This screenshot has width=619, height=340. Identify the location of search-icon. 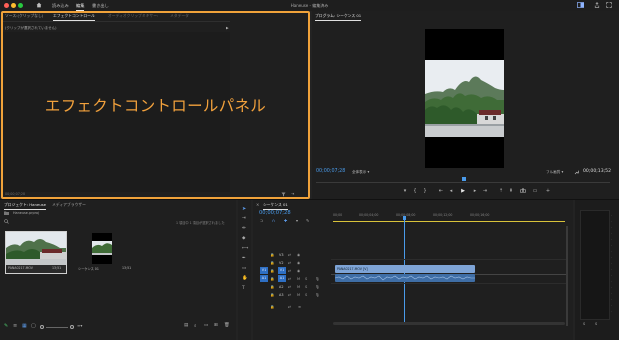
(6, 222).